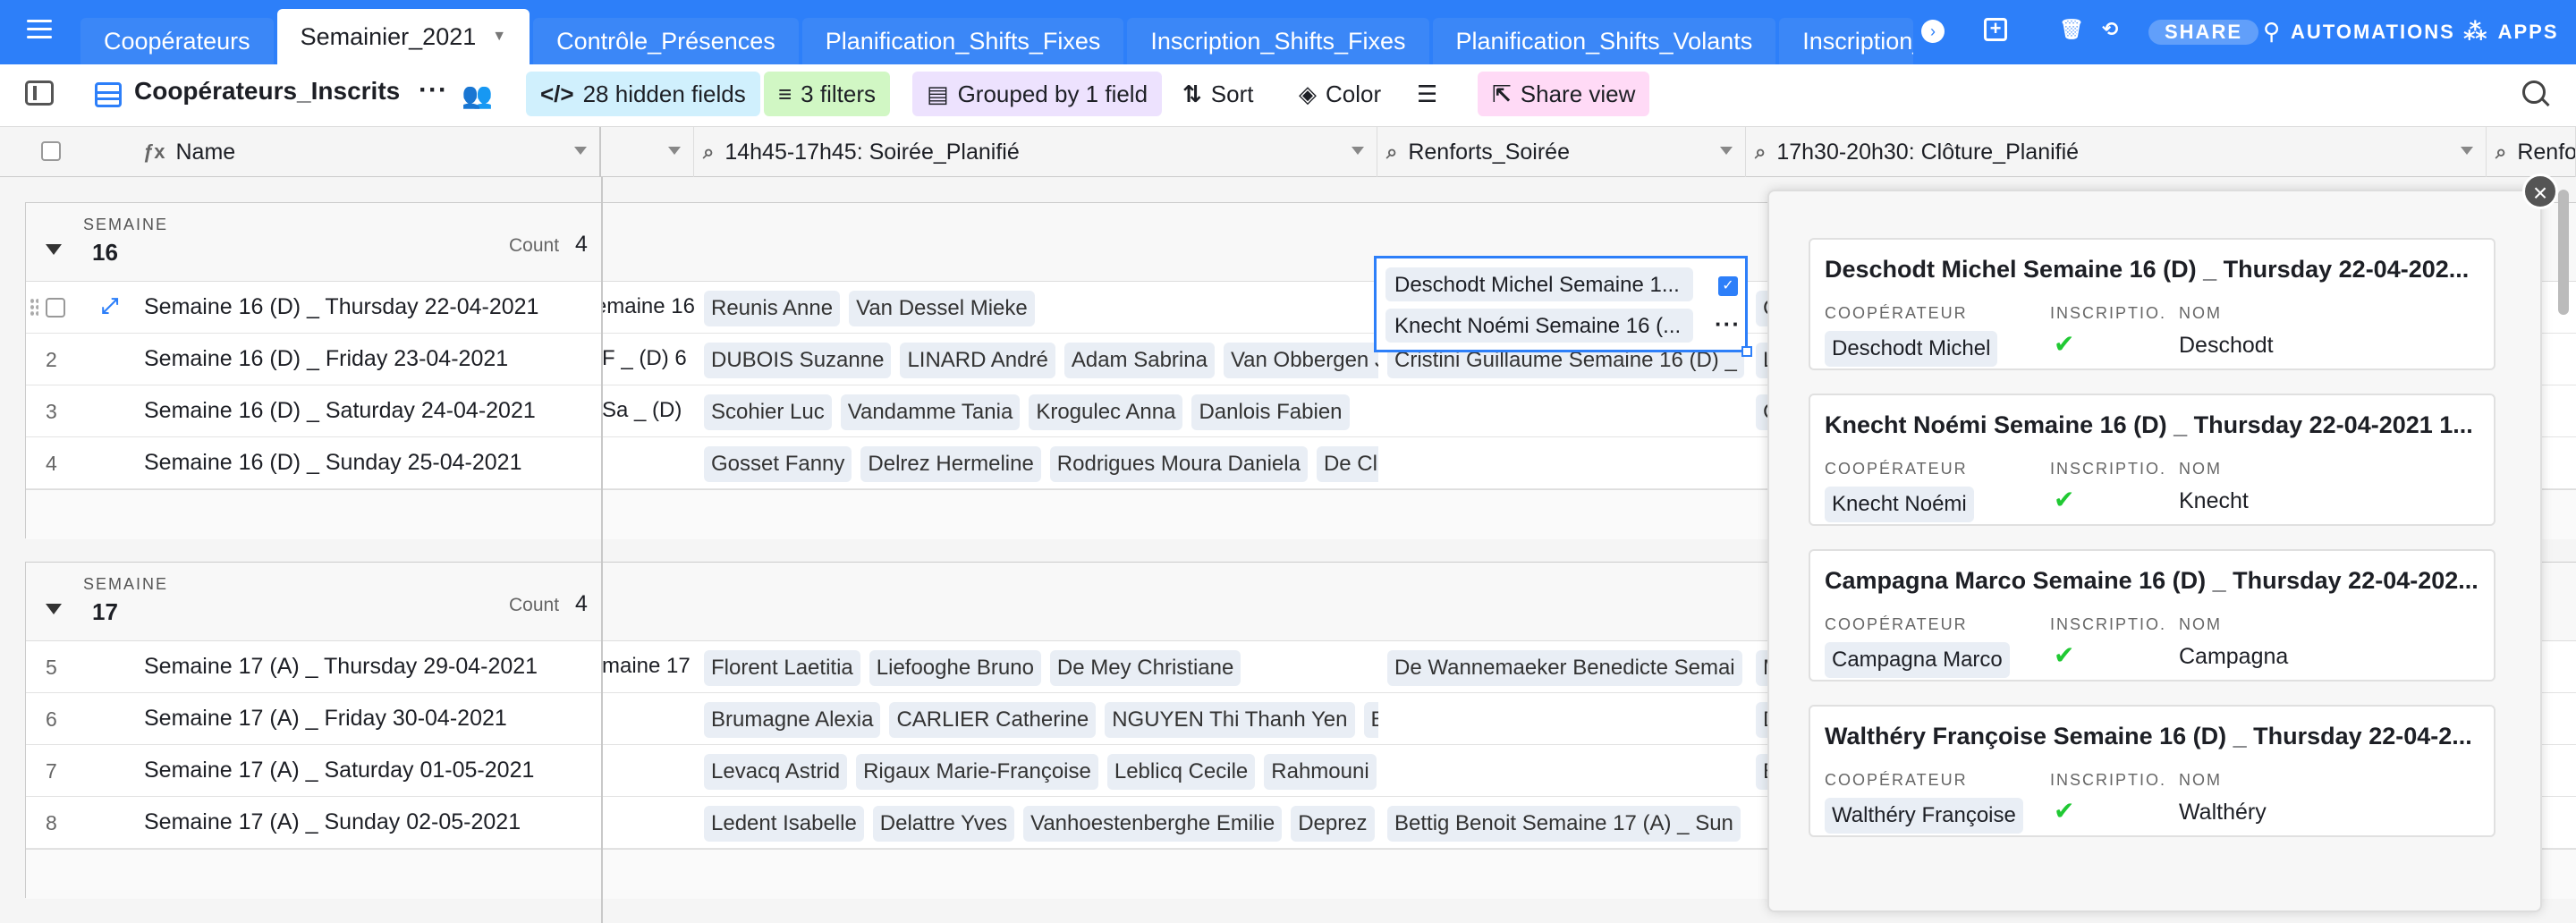 This screenshot has height=923, width=2576. I want to click on row-name: Semaine 17 (A) _ Saturday 01-05-2021, so click(339, 770).